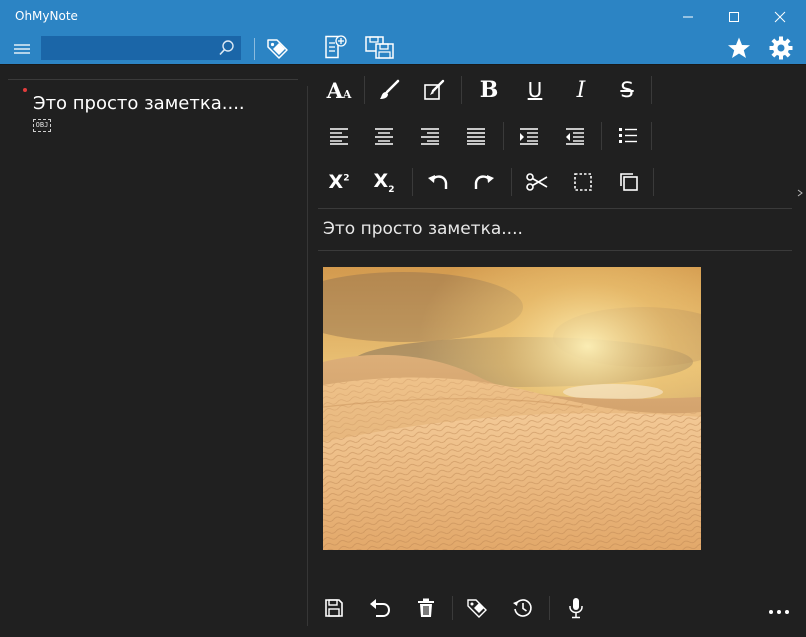 This screenshot has height=637, width=806. I want to click on history-button, so click(523, 608).